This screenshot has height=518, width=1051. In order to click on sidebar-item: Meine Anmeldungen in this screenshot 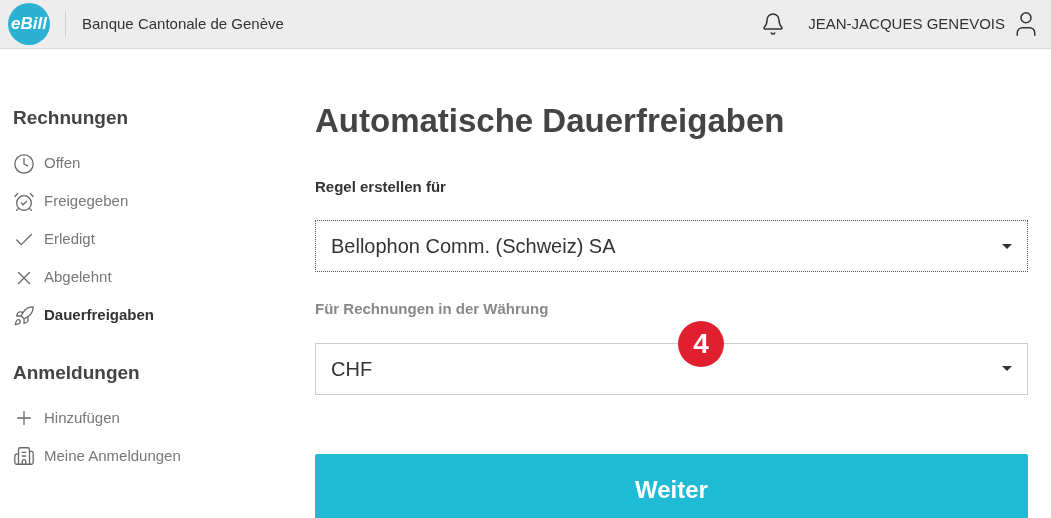, I will do `click(164, 456)`.